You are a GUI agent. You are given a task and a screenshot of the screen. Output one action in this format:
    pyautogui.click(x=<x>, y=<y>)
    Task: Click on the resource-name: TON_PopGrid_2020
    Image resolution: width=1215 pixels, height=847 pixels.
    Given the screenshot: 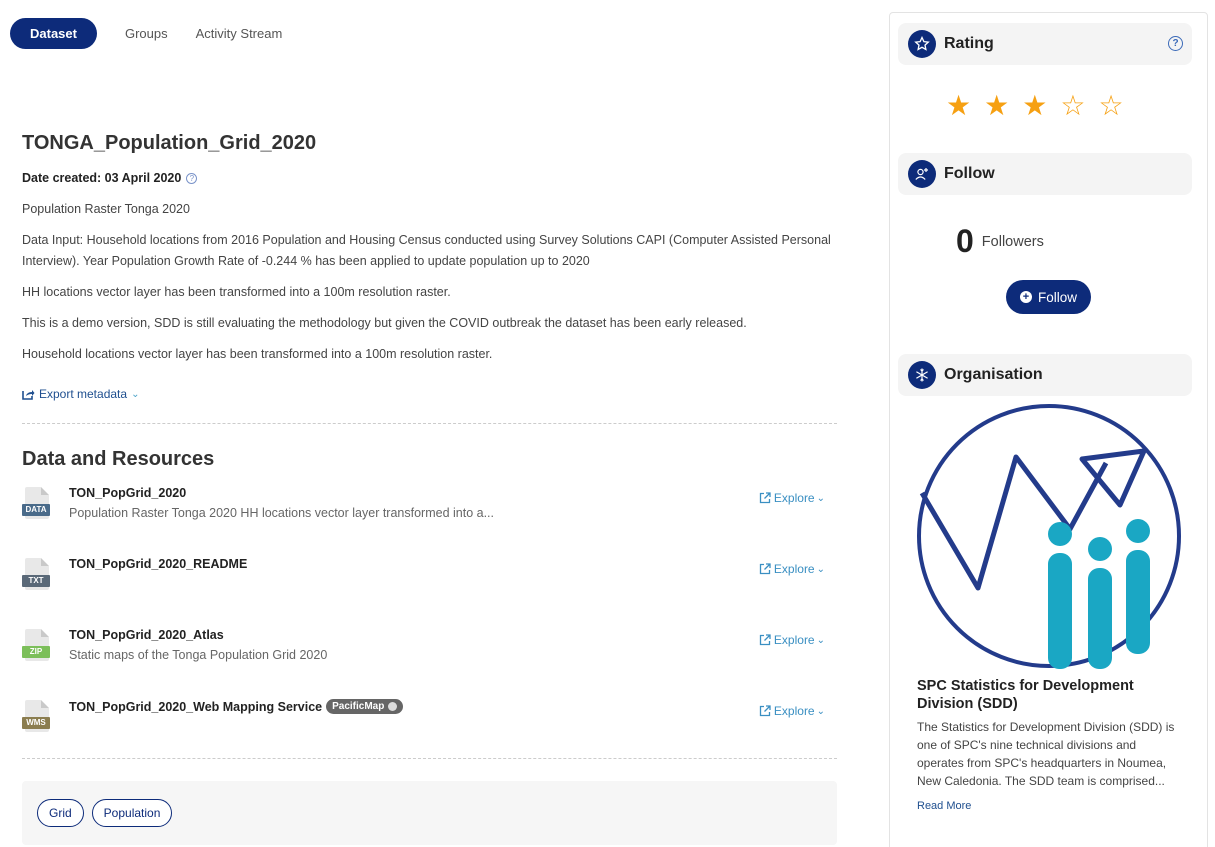 What is the action you would take?
    pyautogui.click(x=127, y=493)
    